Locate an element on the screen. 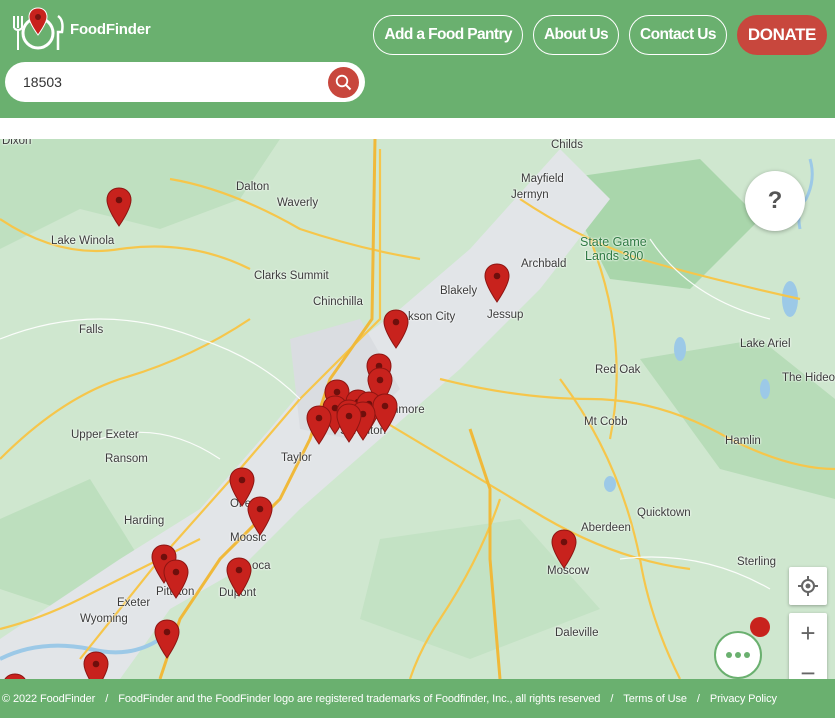 The width and height of the screenshot is (835, 718). header-divider is located at coordinates (417, 128).